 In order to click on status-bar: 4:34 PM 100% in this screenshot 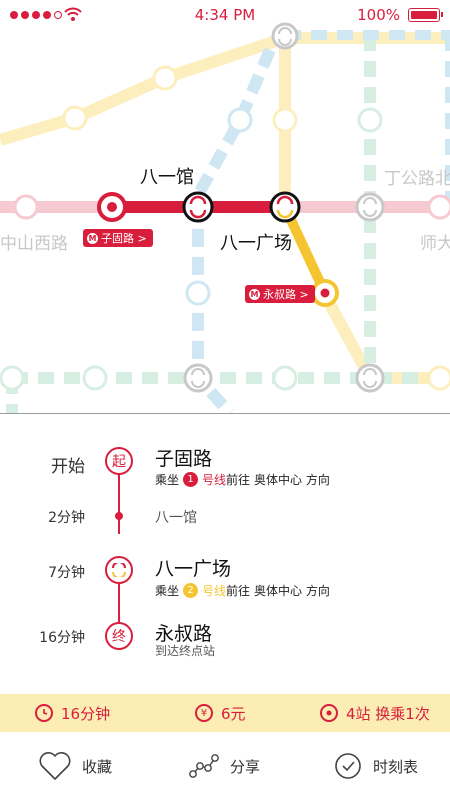, I will do `click(225, 15)`.